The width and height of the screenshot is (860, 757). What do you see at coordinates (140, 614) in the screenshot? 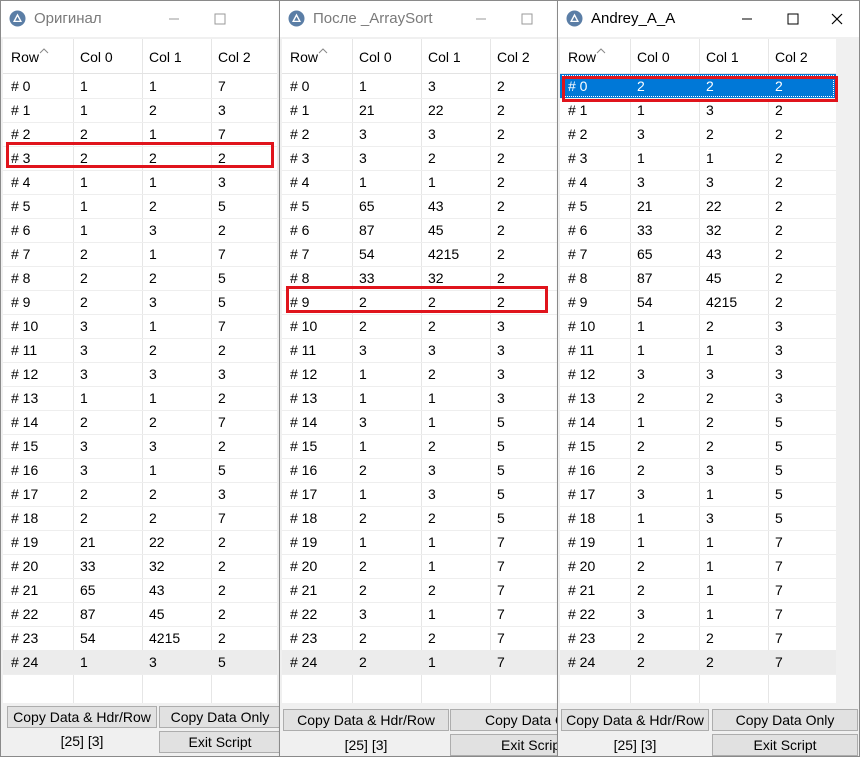
I see `table-row: # 22 87 45 2` at bounding box center [140, 614].